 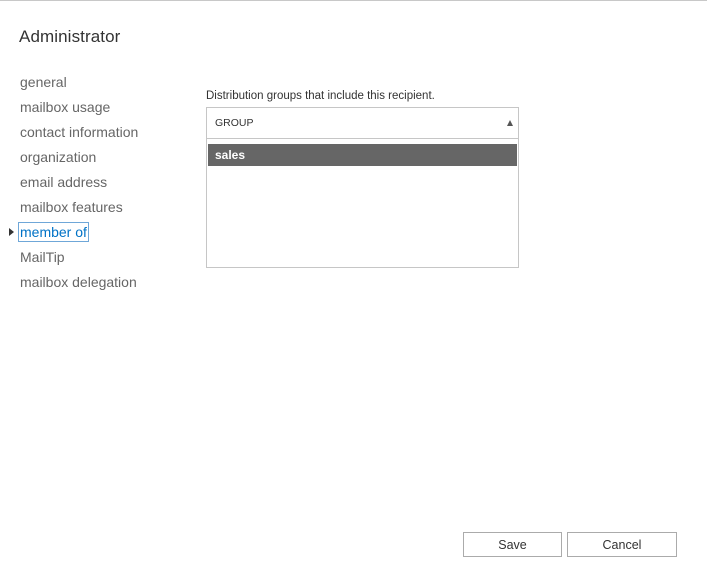 What do you see at coordinates (362, 187) in the screenshot?
I see `distribution-groups-list: GROUP sales` at bounding box center [362, 187].